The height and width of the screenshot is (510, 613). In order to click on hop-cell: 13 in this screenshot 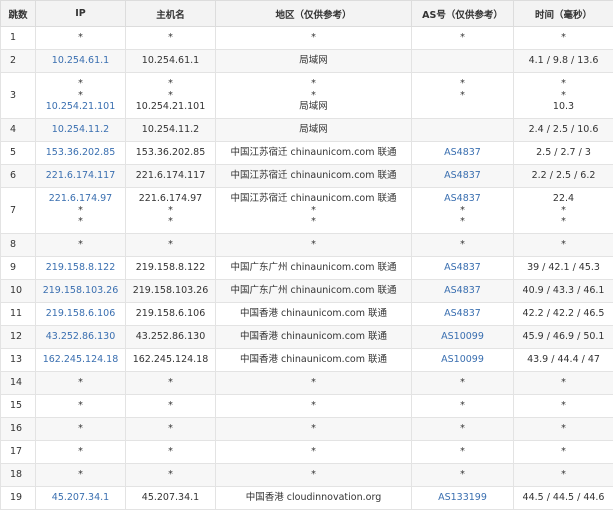, I will do `click(18, 360)`.